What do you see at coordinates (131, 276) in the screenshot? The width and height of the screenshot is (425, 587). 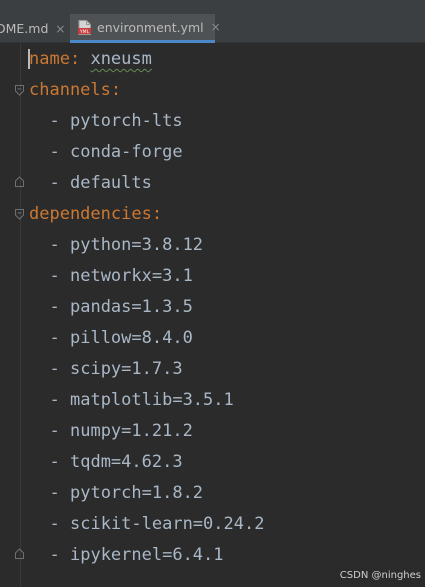 I see `list-item-value: networkx=3.1` at bounding box center [131, 276].